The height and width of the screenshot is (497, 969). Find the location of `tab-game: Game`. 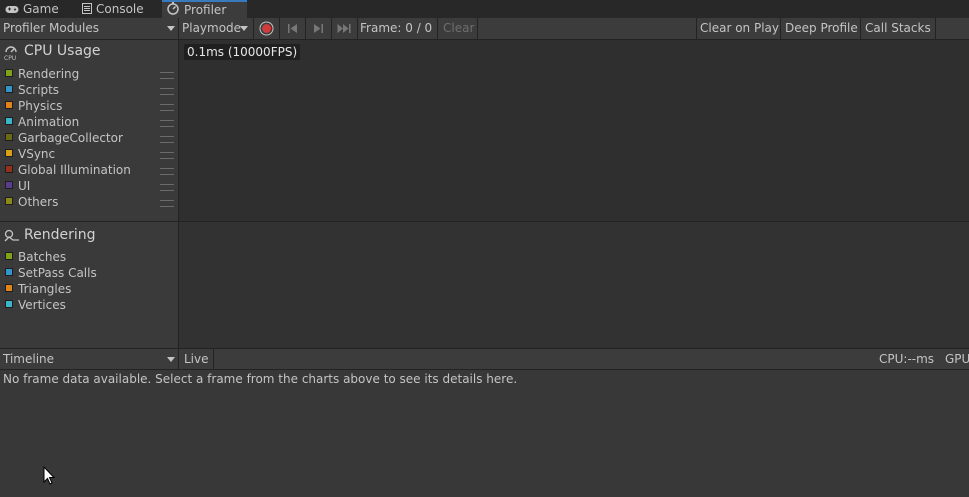

tab-game: Game is located at coordinates (32, 9).